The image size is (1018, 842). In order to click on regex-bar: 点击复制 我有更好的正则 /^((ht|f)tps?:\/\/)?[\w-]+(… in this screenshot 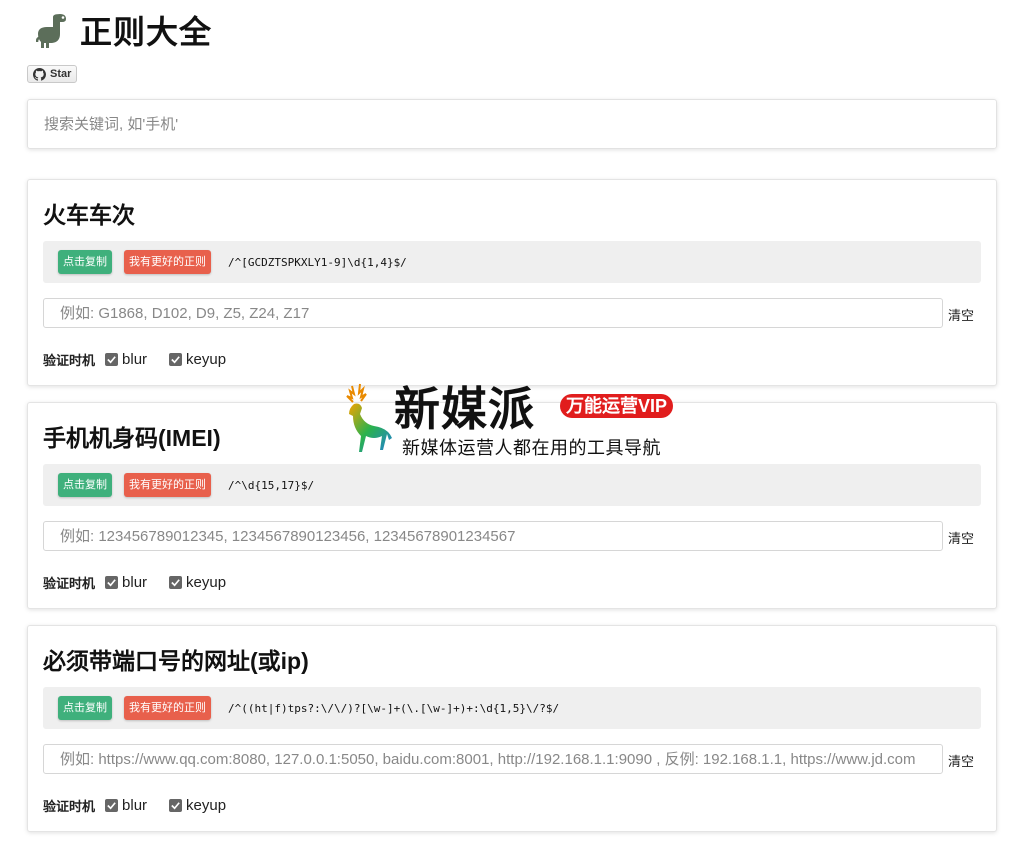, I will do `click(512, 708)`.